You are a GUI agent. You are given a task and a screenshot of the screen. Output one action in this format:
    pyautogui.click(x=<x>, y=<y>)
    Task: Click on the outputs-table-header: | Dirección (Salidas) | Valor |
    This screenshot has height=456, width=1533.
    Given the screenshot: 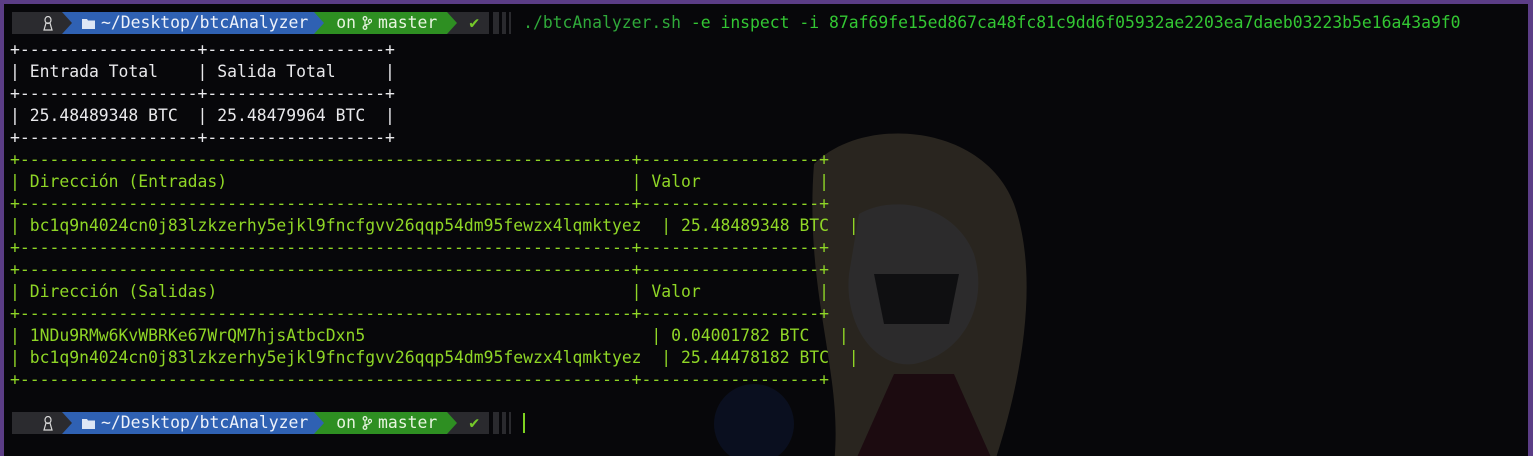 What is the action you would take?
    pyautogui.click(x=420, y=291)
    